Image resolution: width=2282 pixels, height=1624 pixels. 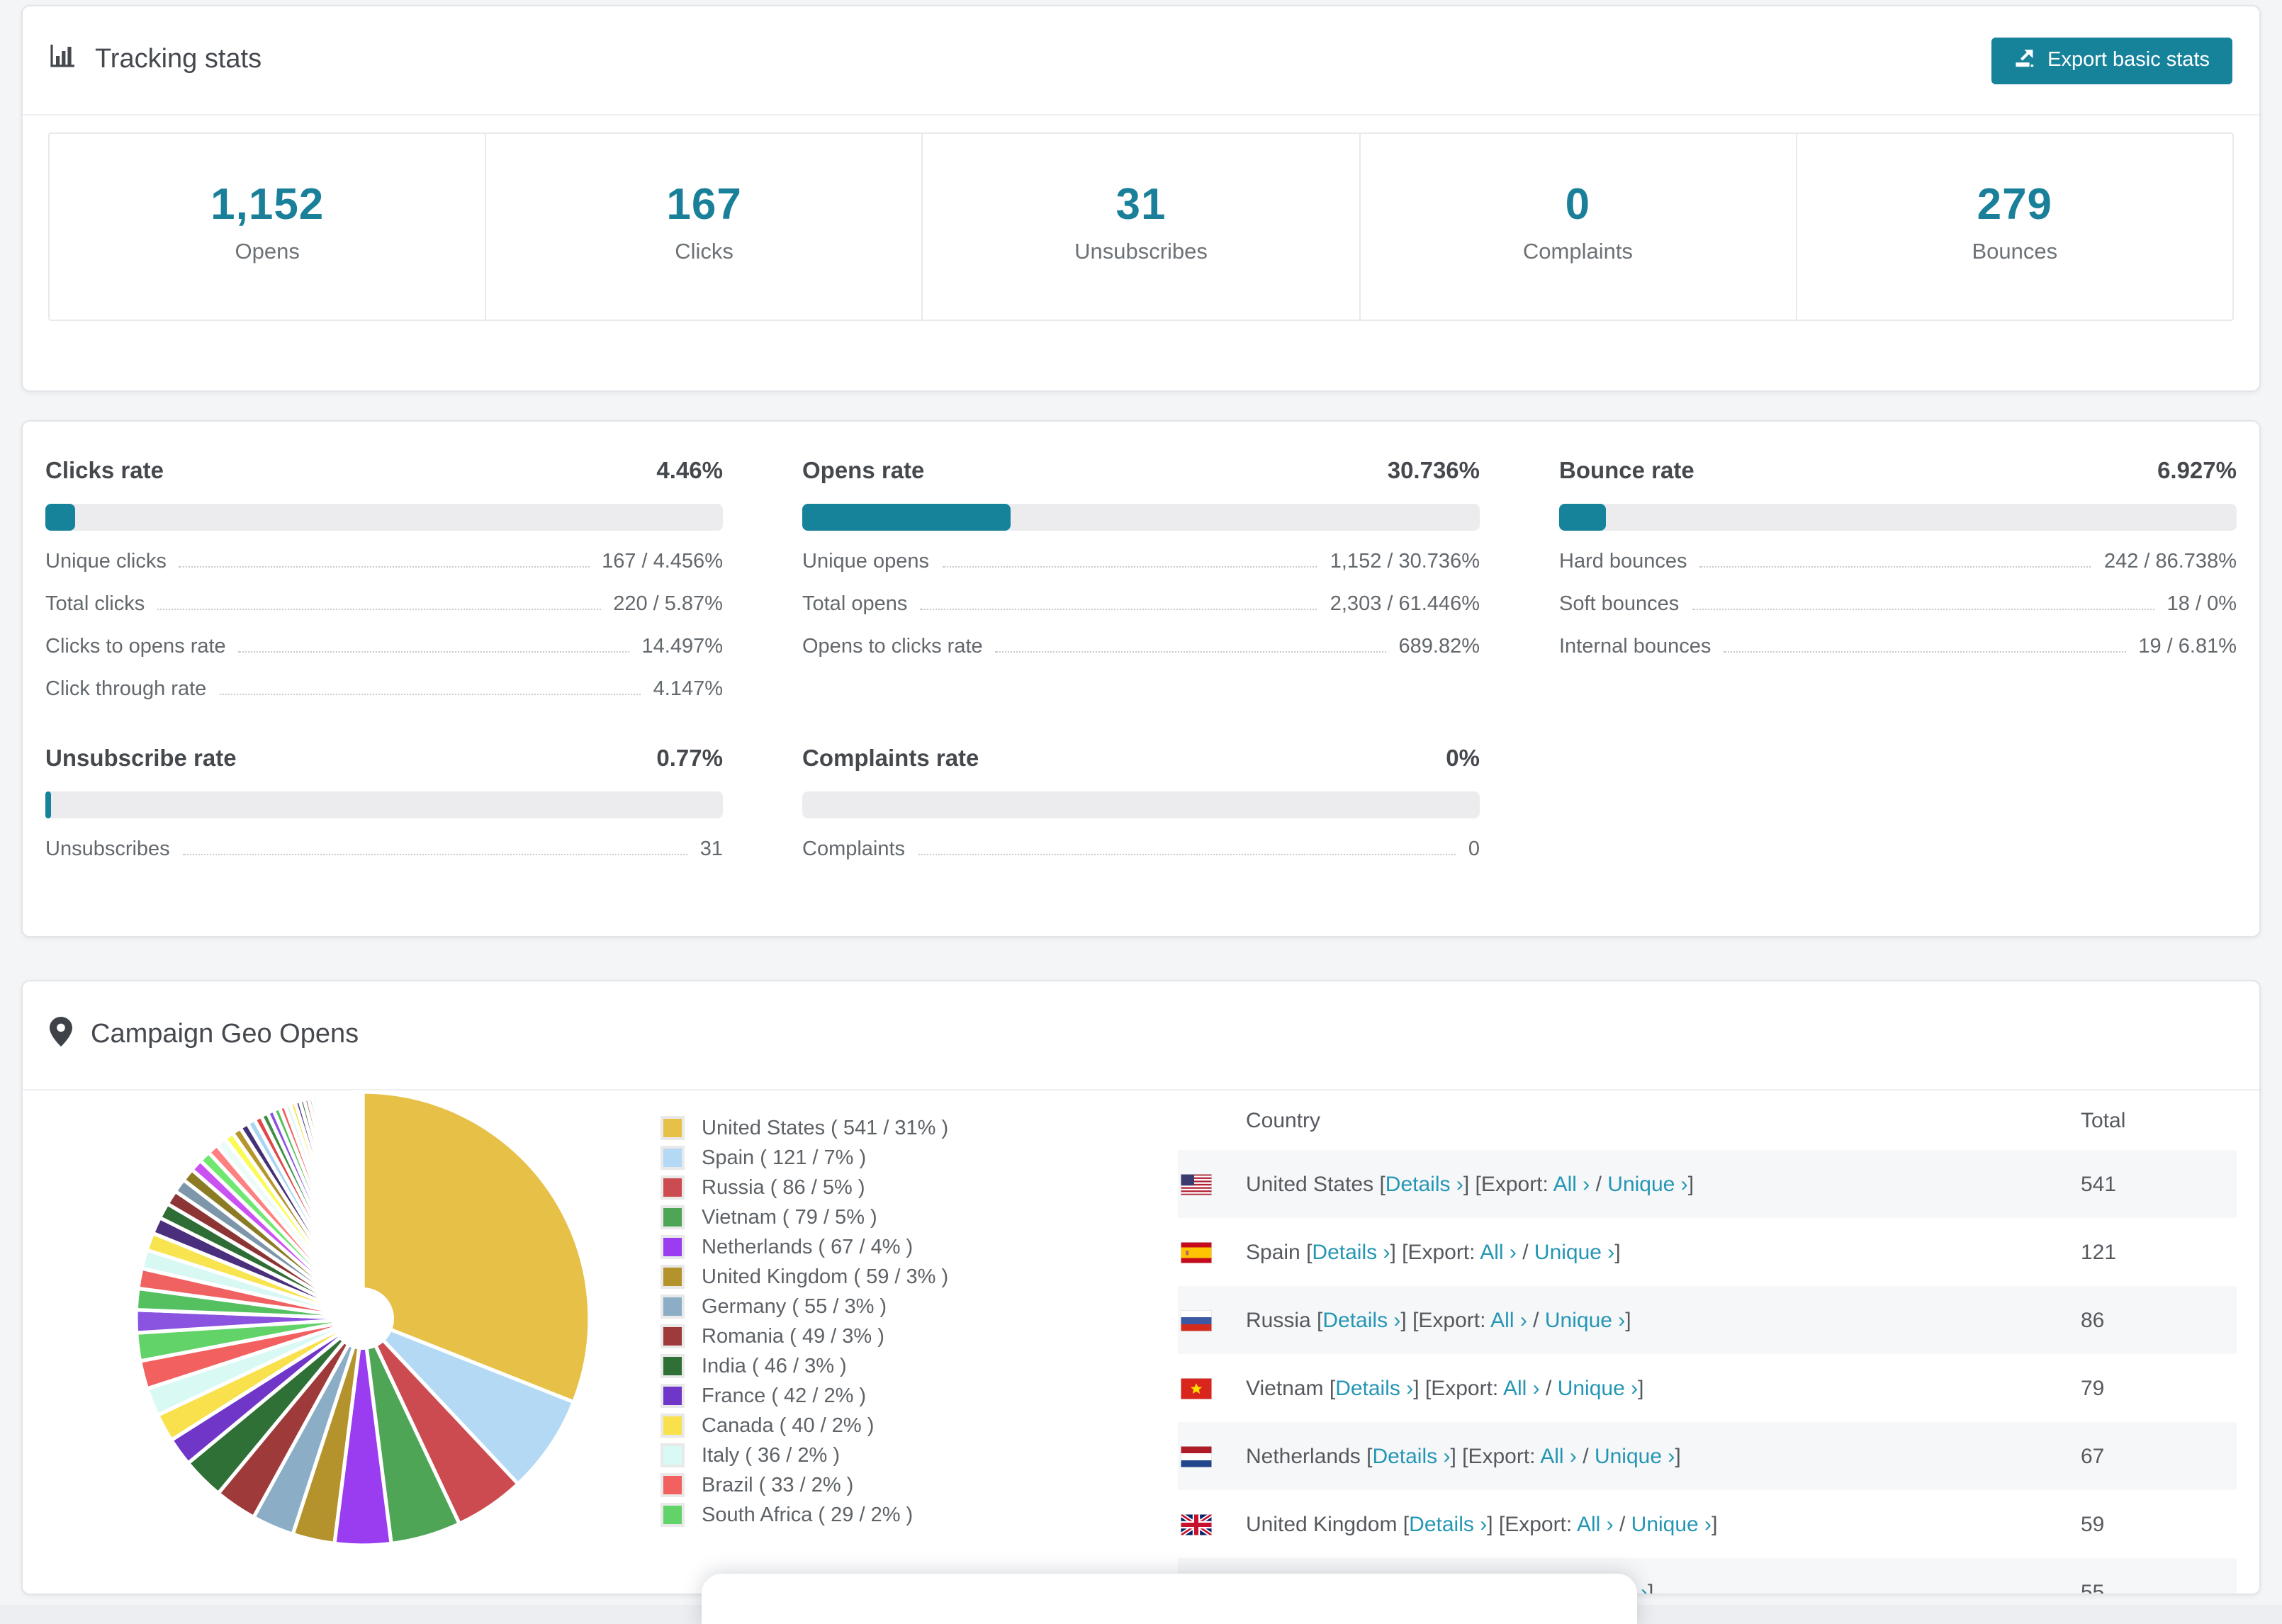 I want to click on rate-row-label: Total clicks, so click(x=95, y=604).